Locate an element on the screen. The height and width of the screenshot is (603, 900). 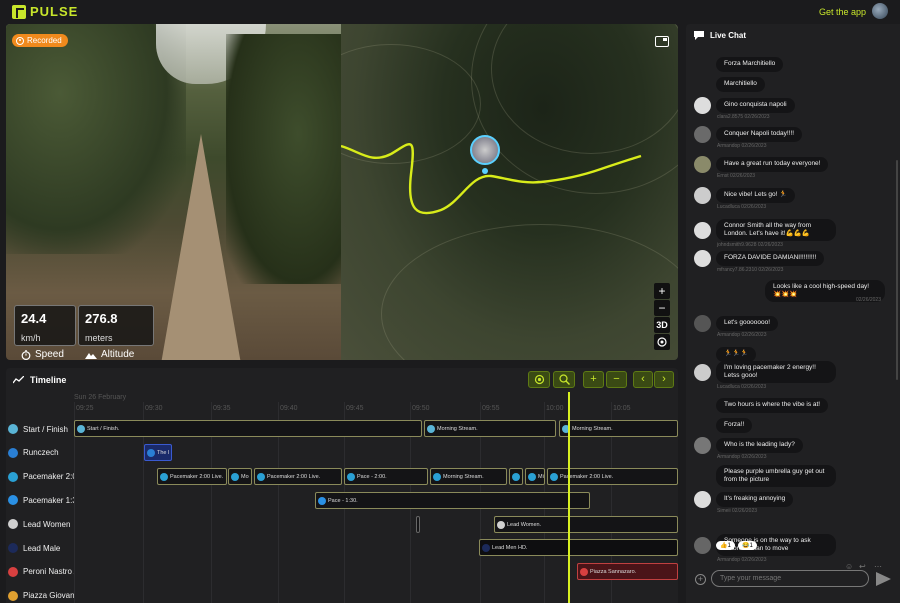
send-icon is located at coordinates (883, 579).